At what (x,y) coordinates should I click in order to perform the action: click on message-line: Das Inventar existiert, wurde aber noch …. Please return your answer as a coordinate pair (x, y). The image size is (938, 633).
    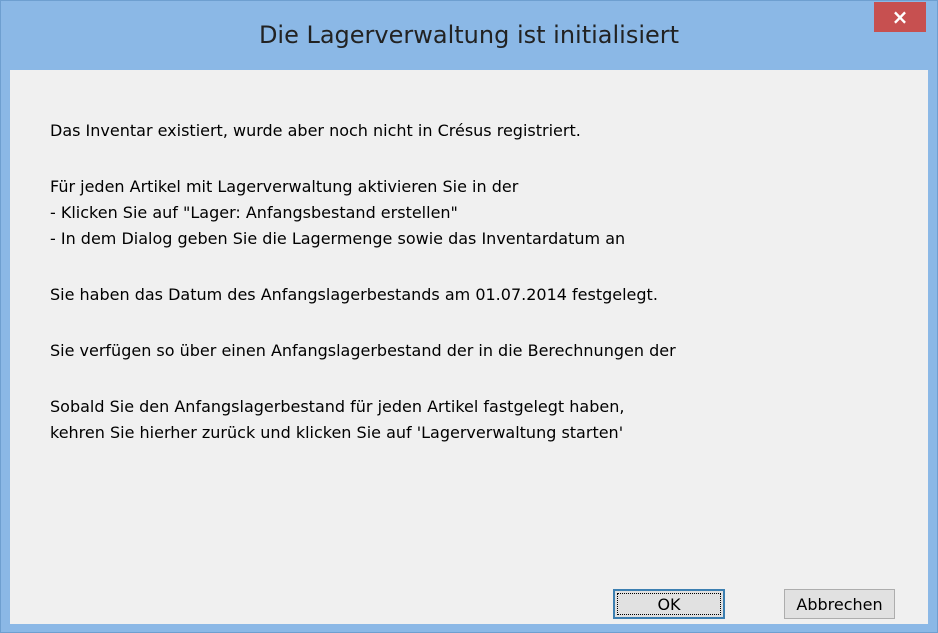
    Looking at the image, I should click on (315, 130).